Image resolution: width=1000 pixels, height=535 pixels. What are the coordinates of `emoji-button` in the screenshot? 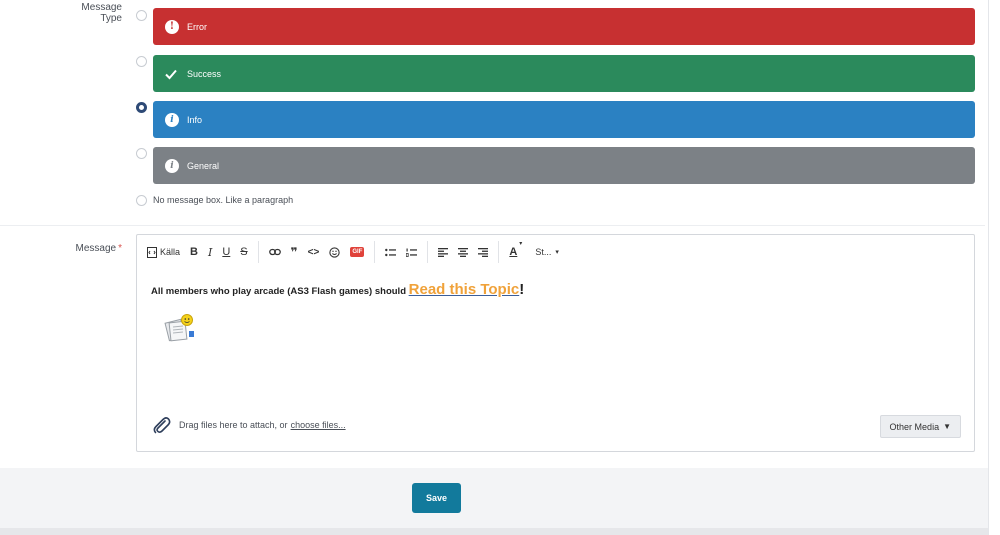 It's located at (335, 252).